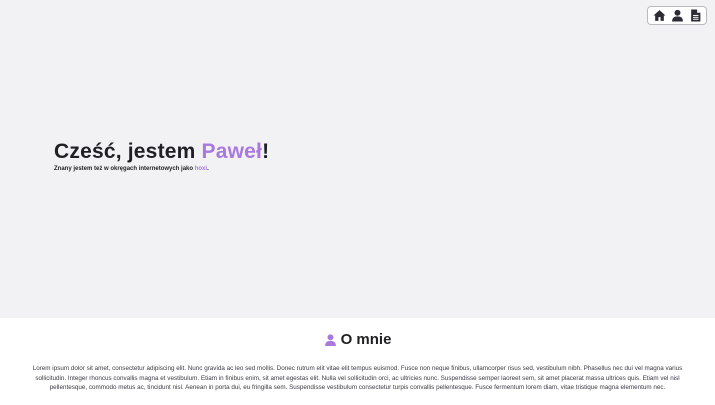 The width and height of the screenshot is (715, 405). I want to click on hero-nickname: hoxi, so click(201, 169).